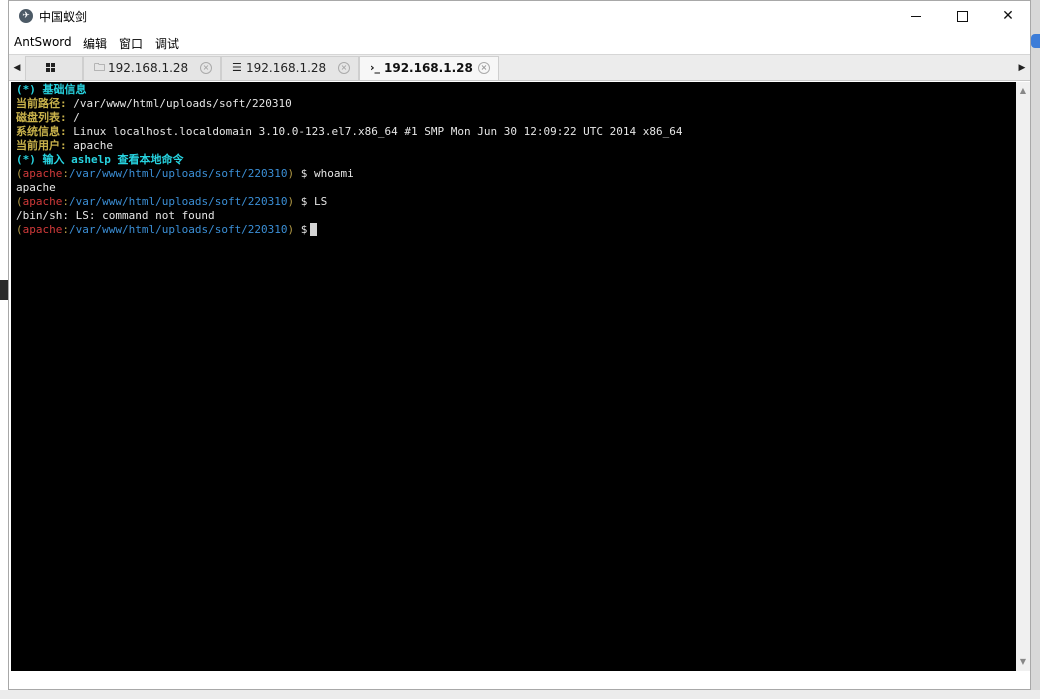 The width and height of the screenshot is (1040, 699). What do you see at coordinates (519, 42) in the screenshot?
I see `menu-bar: AntSword 编辑 窗口 调试` at bounding box center [519, 42].